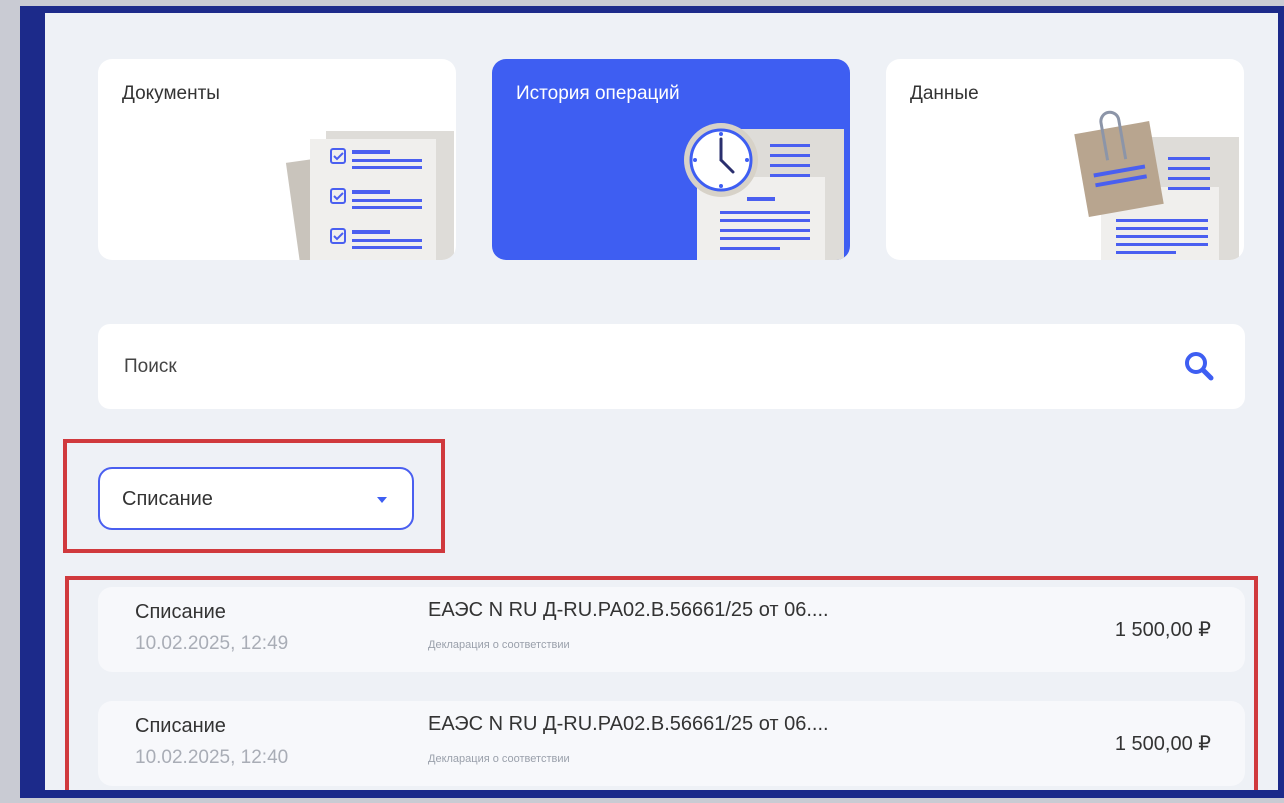  I want to click on operation-date: 10.02.2025, 12:49, so click(212, 643).